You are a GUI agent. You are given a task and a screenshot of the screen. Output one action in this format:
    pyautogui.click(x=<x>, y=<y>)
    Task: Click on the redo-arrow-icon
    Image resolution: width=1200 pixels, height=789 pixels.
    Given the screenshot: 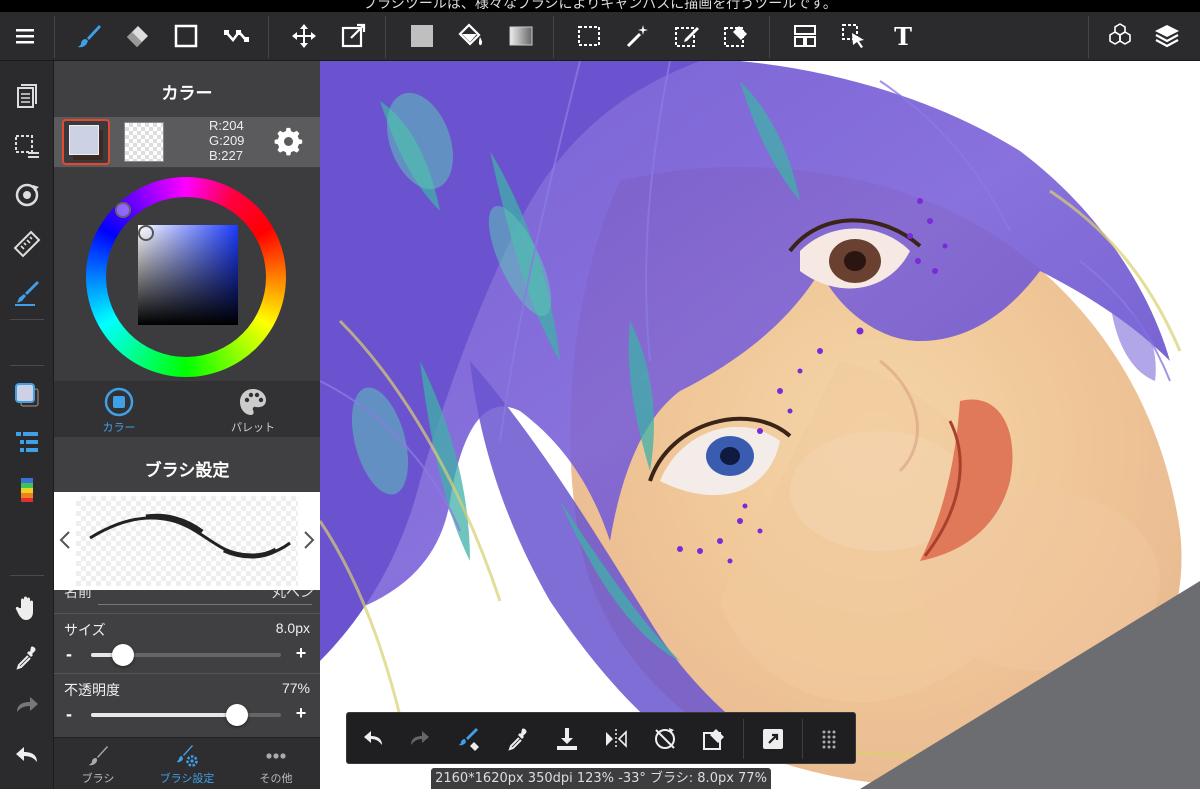 What is the action you would take?
    pyautogui.click(x=420, y=738)
    